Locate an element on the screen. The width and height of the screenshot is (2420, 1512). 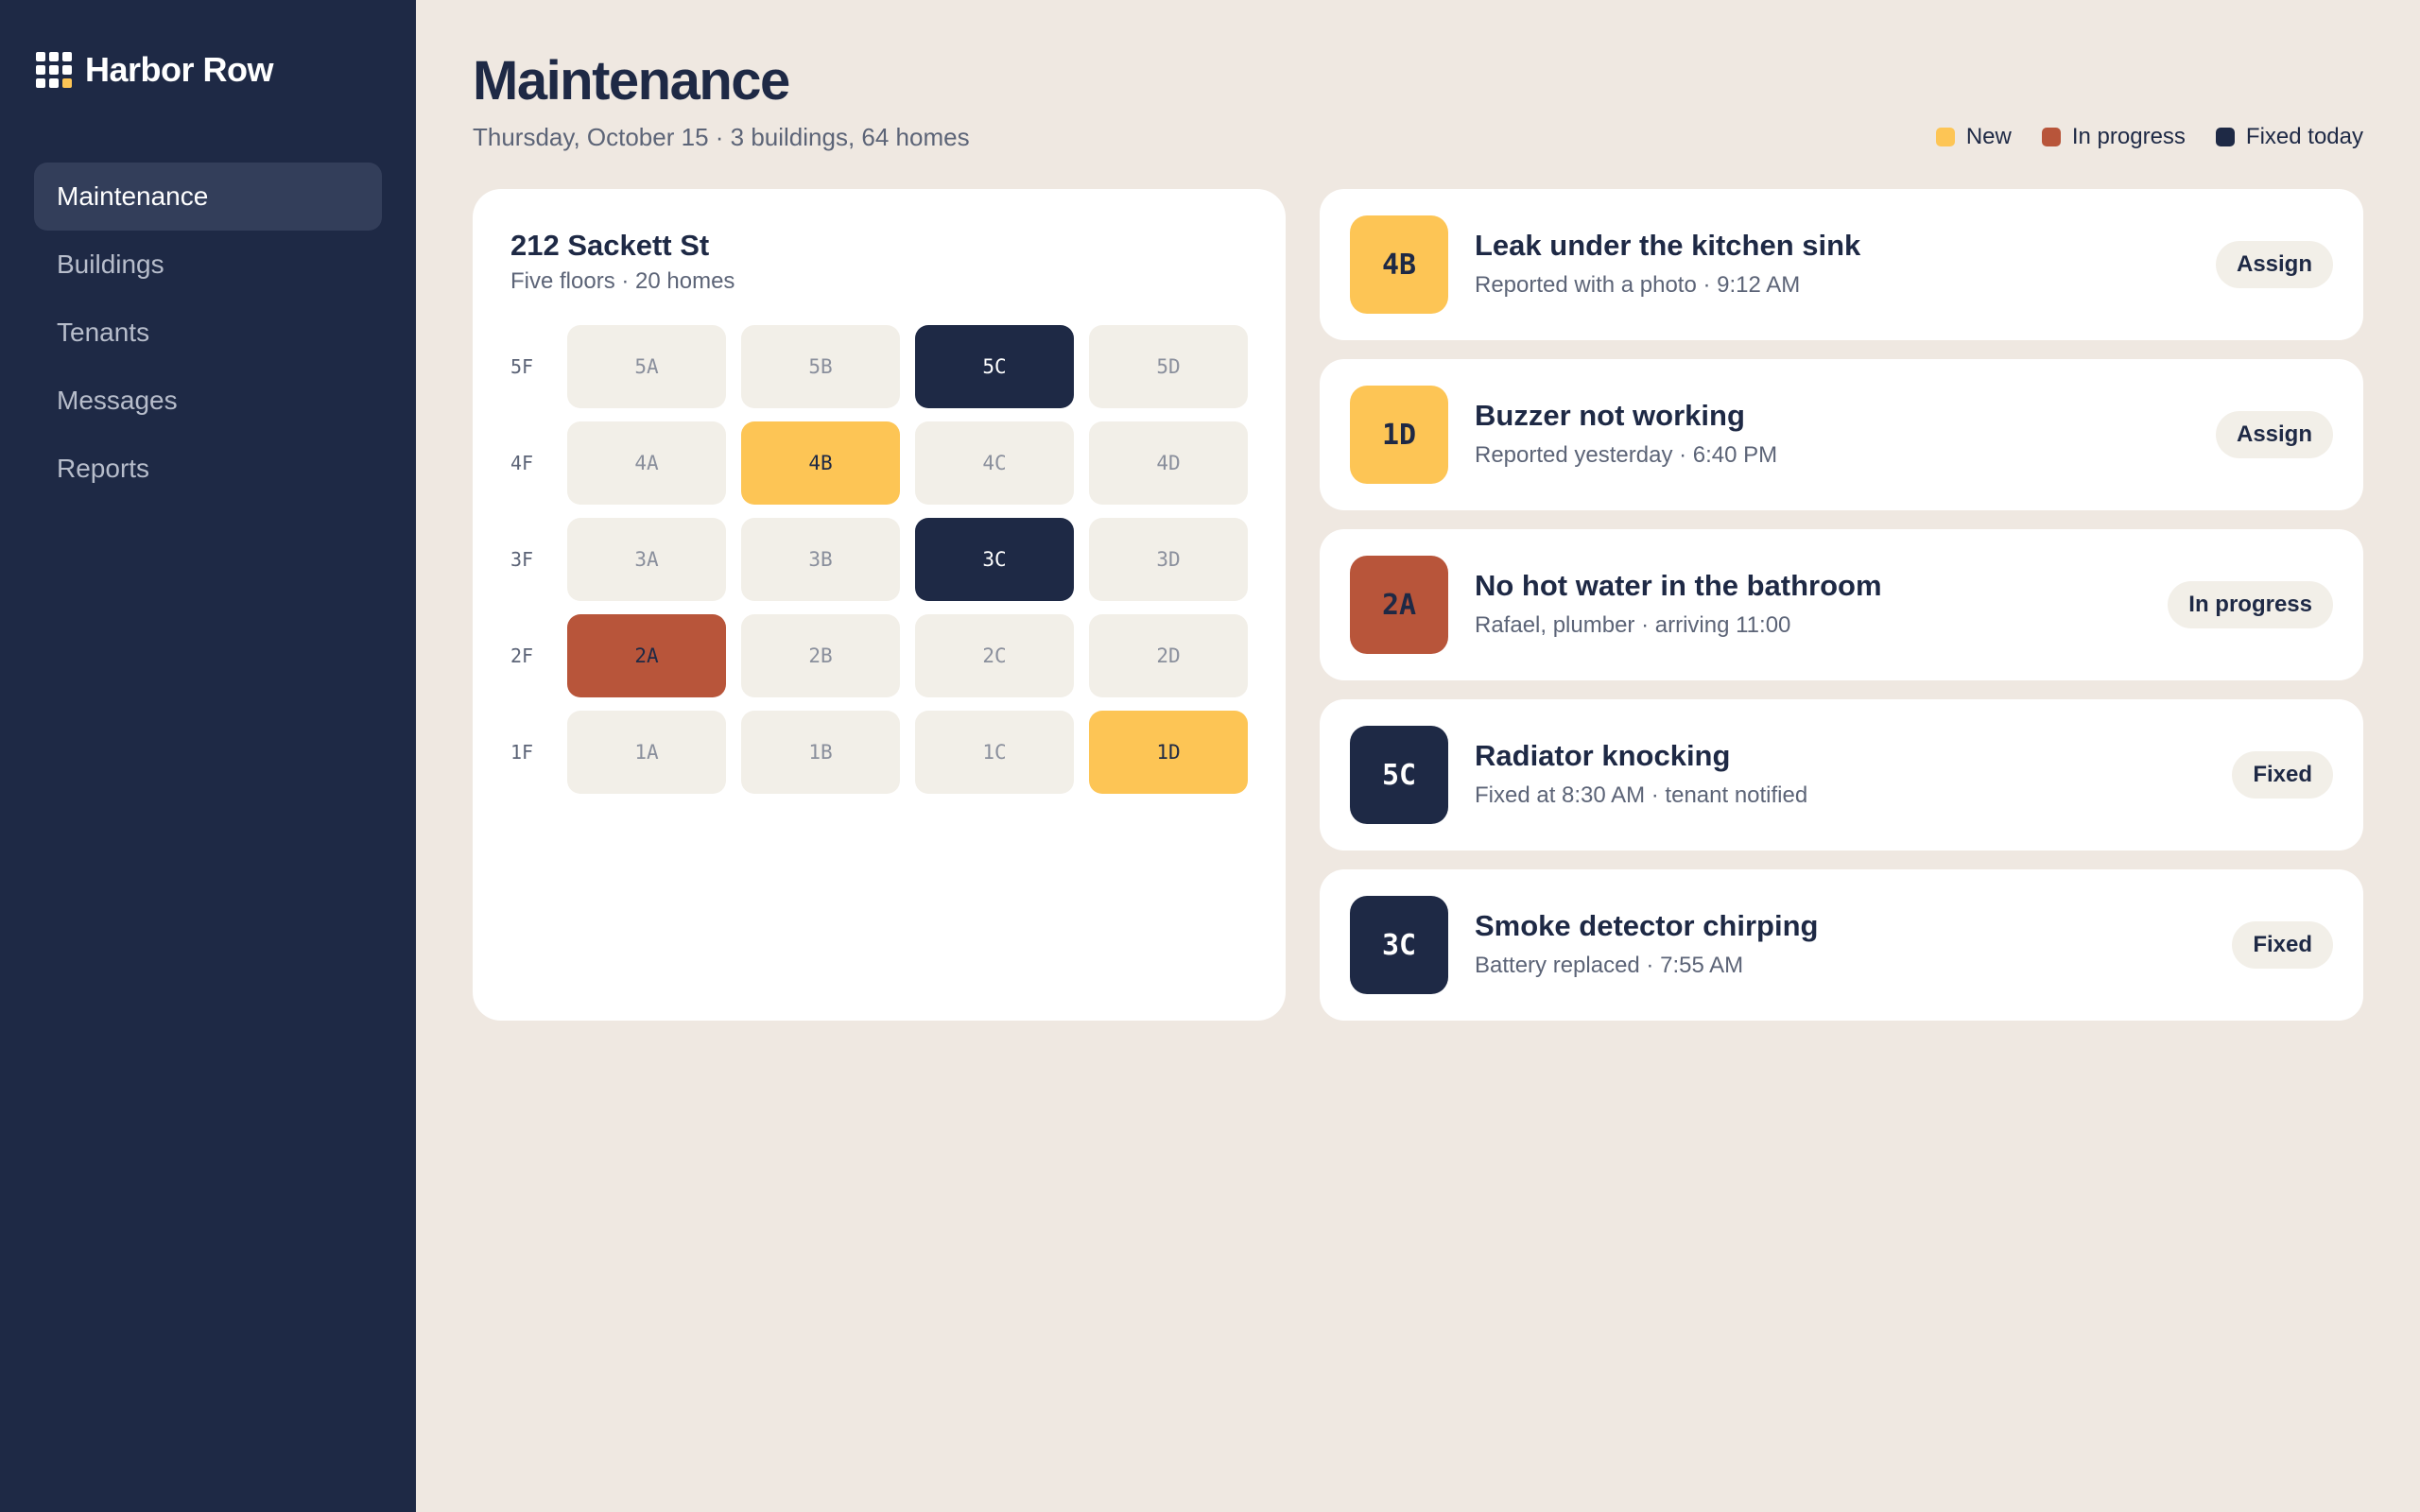
floor-row-5f: 5F 5A 5B 5C 5D is located at coordinates (879, 366).